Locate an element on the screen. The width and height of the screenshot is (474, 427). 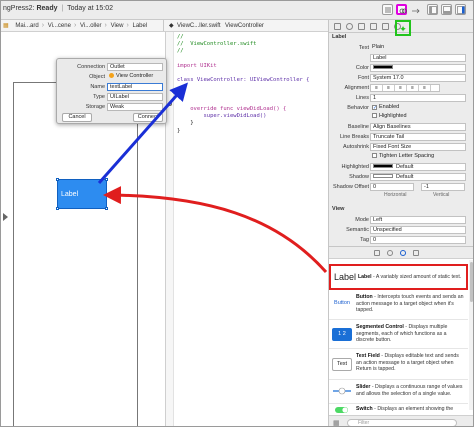
align-center-icon: ≡ is located at coordinates (389, 88).